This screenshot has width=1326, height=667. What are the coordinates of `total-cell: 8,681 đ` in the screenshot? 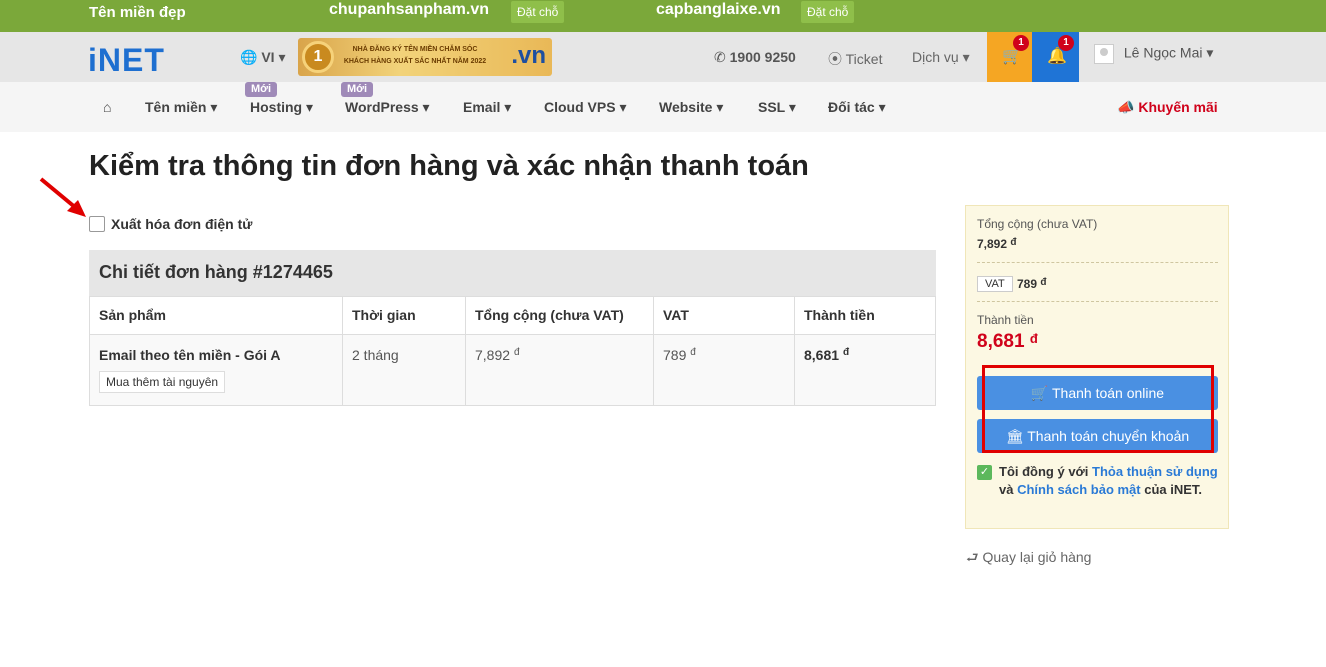 It's located at (865, 370).